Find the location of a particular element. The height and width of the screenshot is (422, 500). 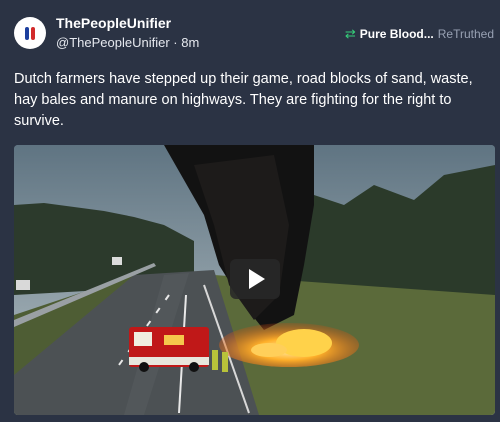

retruth-icon: ⇄ is located at coordinates (350, 33).